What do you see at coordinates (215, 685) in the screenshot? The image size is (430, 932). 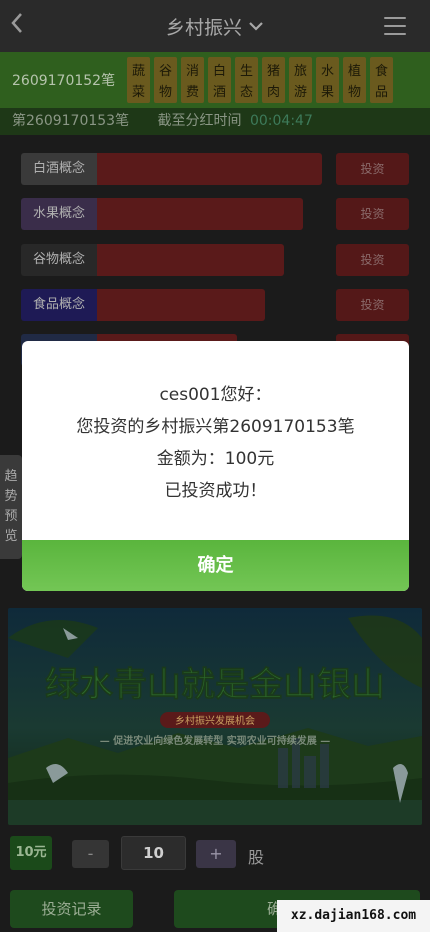 I see `banner-headline: 绿水青山就是金山银山` at bounding box center [215, 685].